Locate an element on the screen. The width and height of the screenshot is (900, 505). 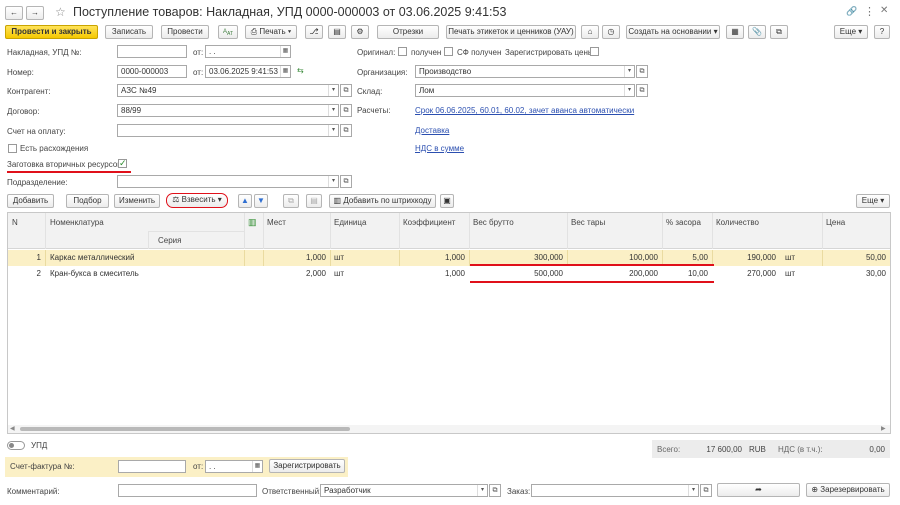
copy-row-icon: ⧉ is located at coordinates (291, 201).